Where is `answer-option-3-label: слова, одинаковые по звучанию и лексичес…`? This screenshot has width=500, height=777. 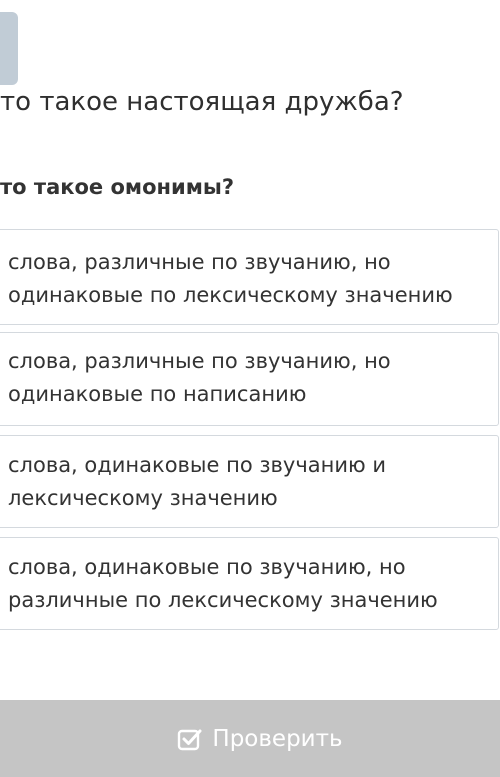
answer-option-3-label: слова, одинаковые по звучанию и лексичес… is located at coordinates (197, 481).